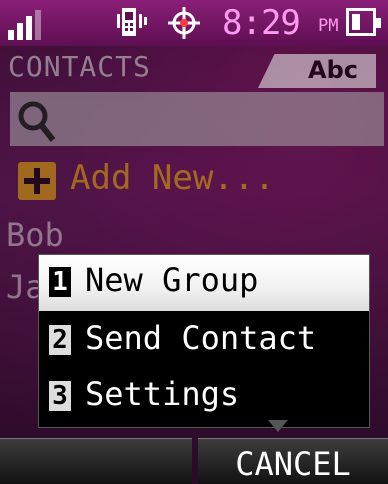 This screenshot has width=388, height=484. Describe the element at coordinates (60, 396) in the screenshot. I see `menu-item-number: 3` at that location.